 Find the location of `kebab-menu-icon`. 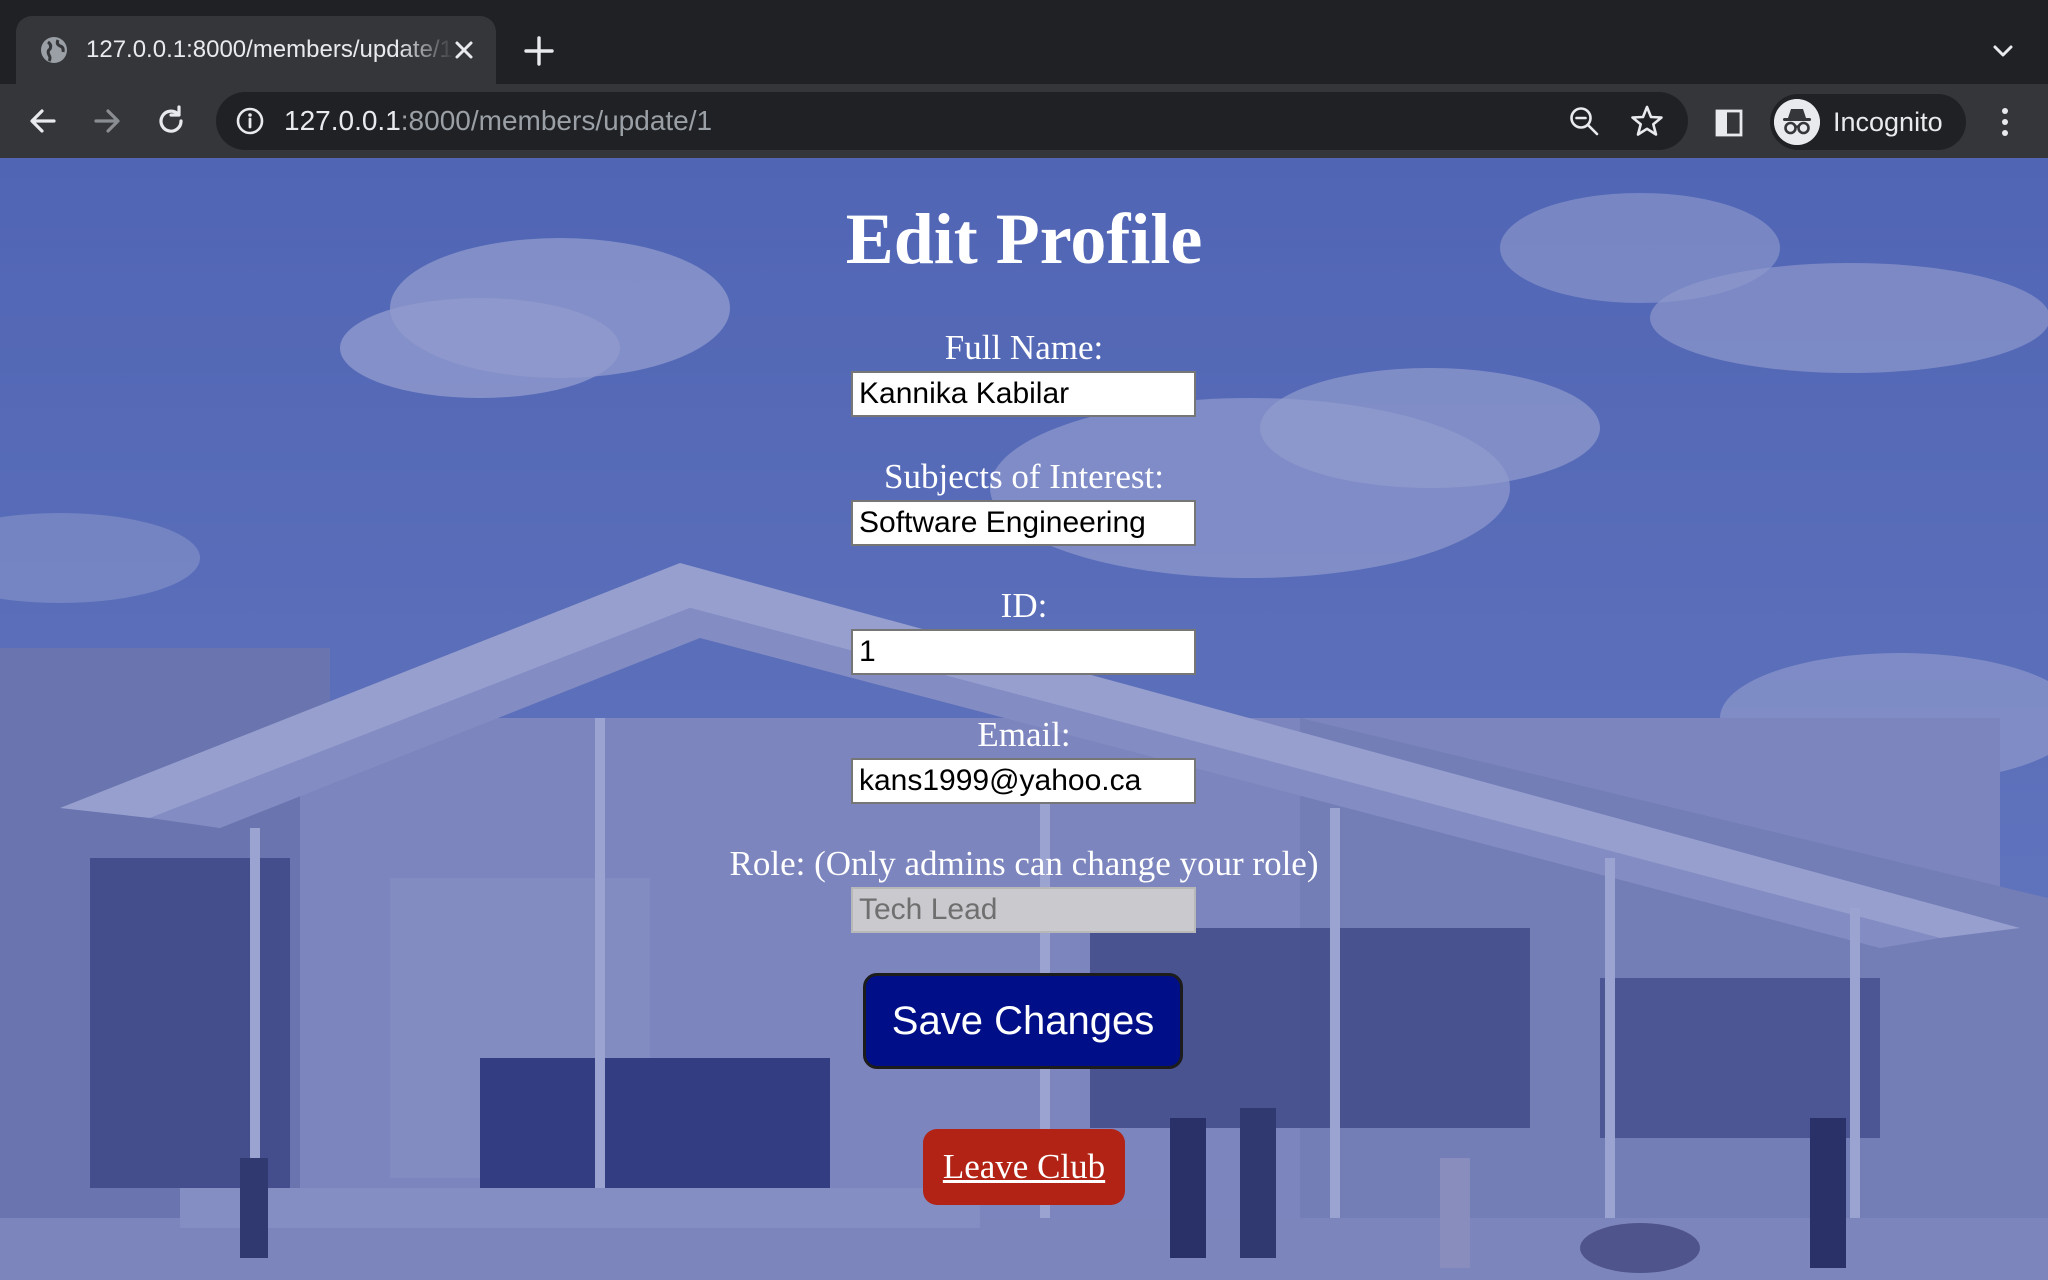

kebab-menu-icon is located at coordinates (2005, 122).